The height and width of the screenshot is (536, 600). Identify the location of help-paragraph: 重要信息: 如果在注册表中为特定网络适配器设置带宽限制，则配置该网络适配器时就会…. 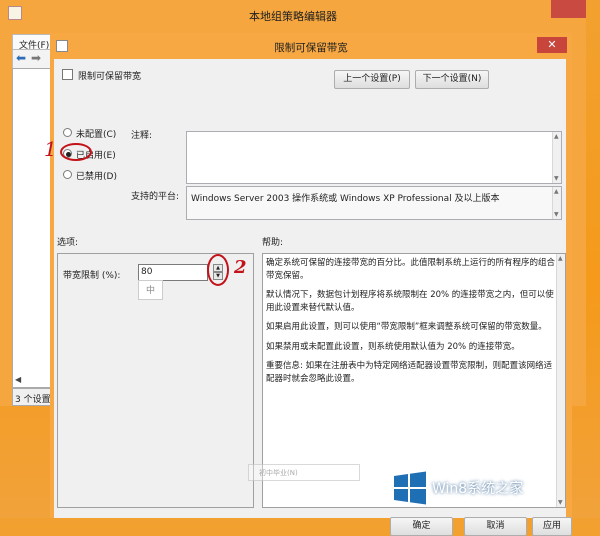
(409, 372).